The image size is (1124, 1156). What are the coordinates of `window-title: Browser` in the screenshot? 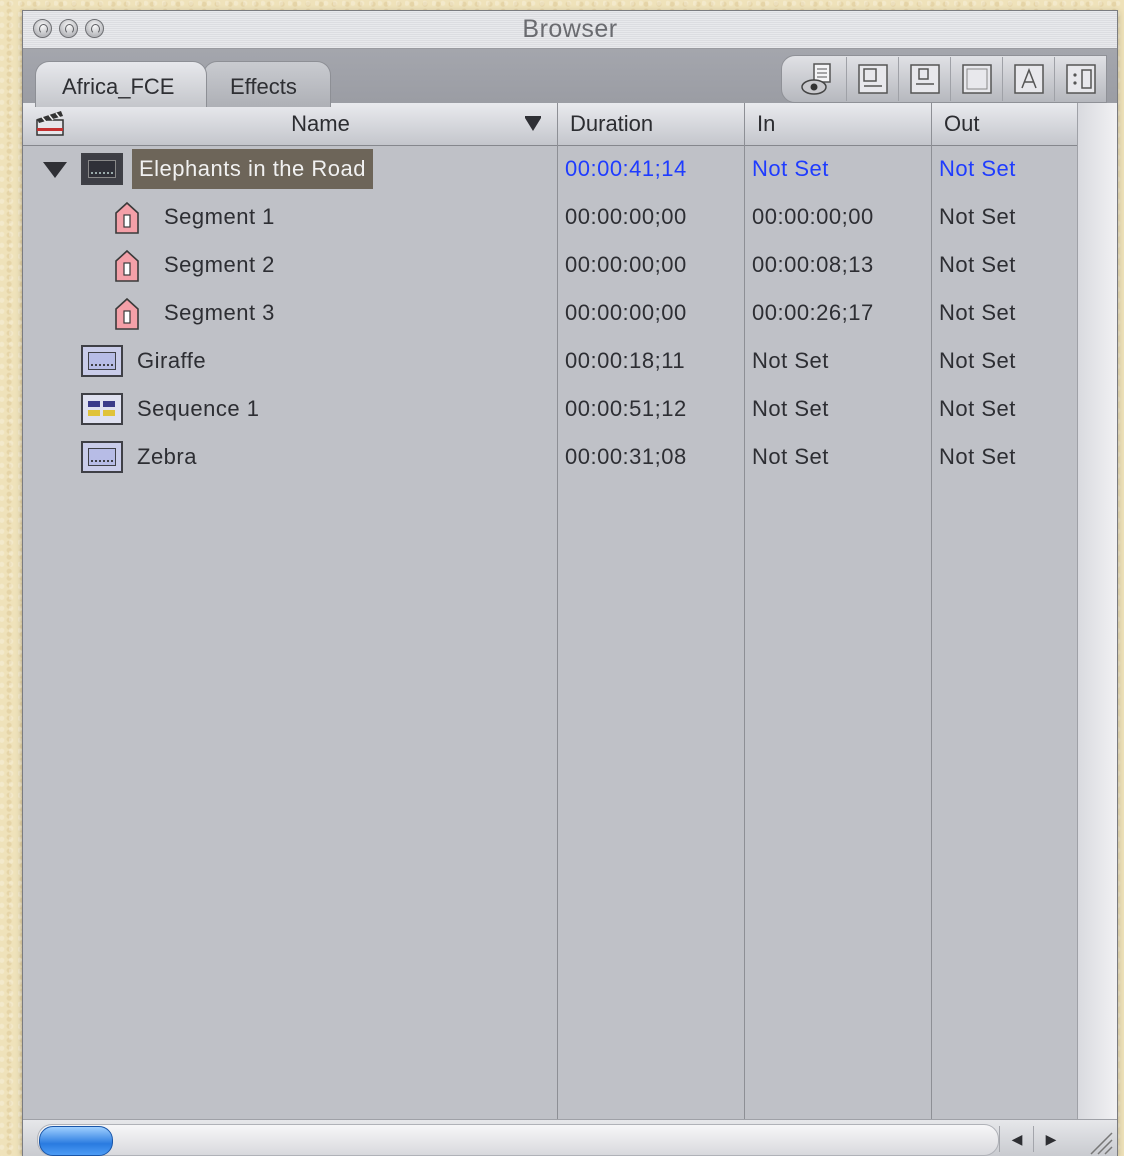 It's located at (570, 29).